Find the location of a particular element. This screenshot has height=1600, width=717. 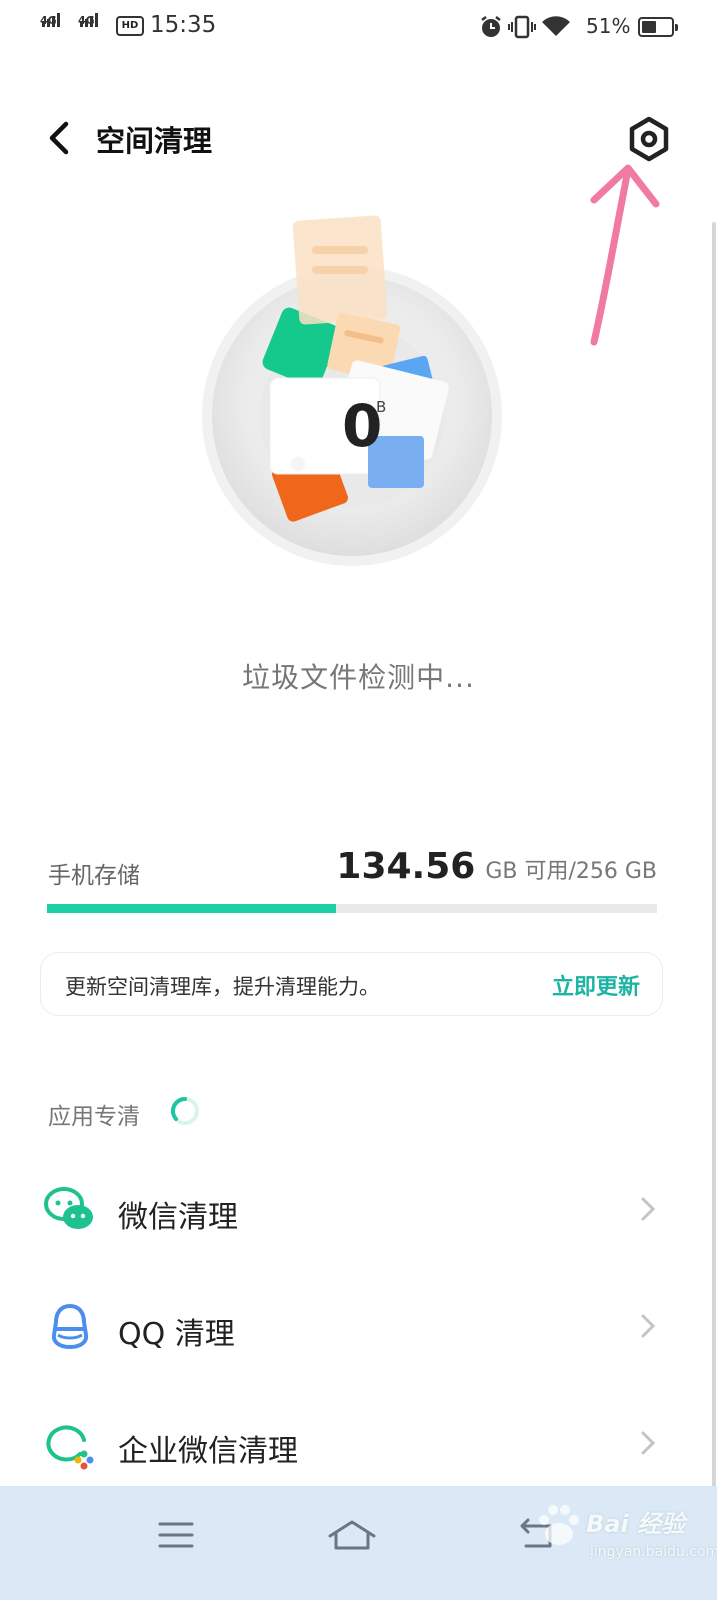

page-title: 空间清理 is located at coordinates (154, 141).